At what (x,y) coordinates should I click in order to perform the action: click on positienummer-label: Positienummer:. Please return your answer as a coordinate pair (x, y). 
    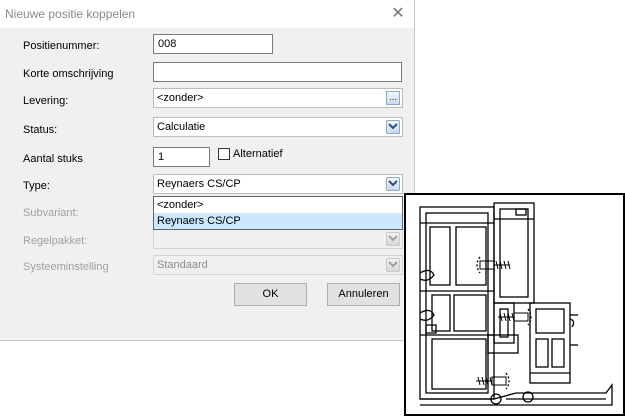
    Looking at the image, I should click on (61, 46).